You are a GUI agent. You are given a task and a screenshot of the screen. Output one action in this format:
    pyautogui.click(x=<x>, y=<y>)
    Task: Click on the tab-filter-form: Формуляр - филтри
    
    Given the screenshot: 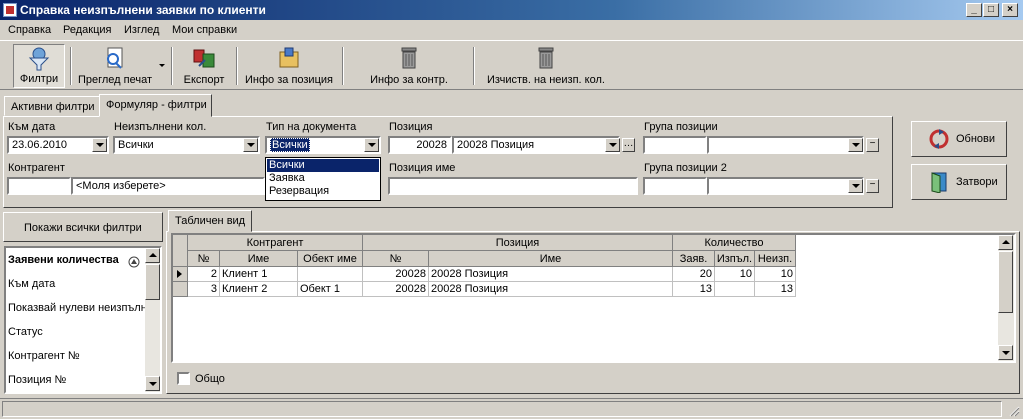 What is the action you would take?
    pyautogui.click(x=155, y=105)
    